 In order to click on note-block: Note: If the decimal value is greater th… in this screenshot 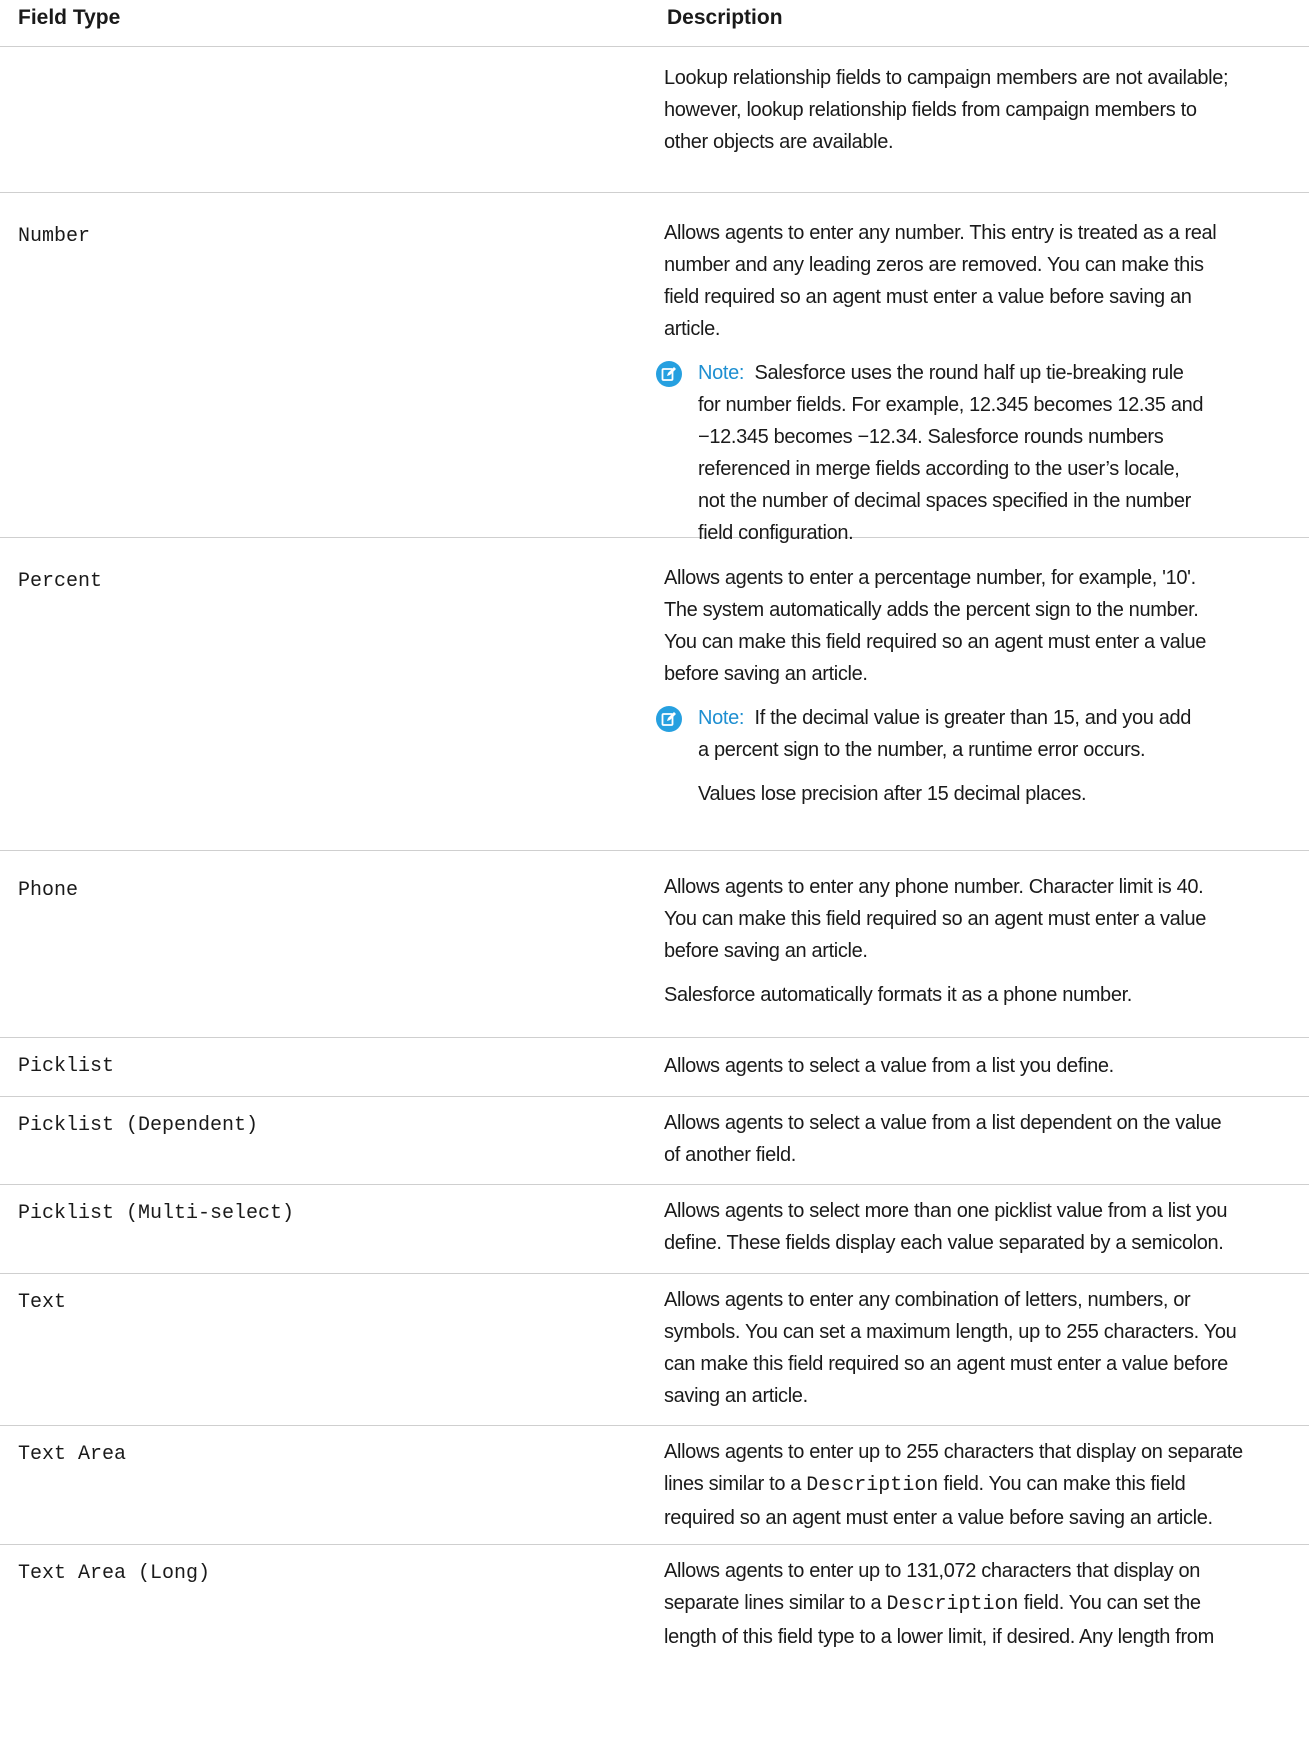, I will do `click(975, 756)`.